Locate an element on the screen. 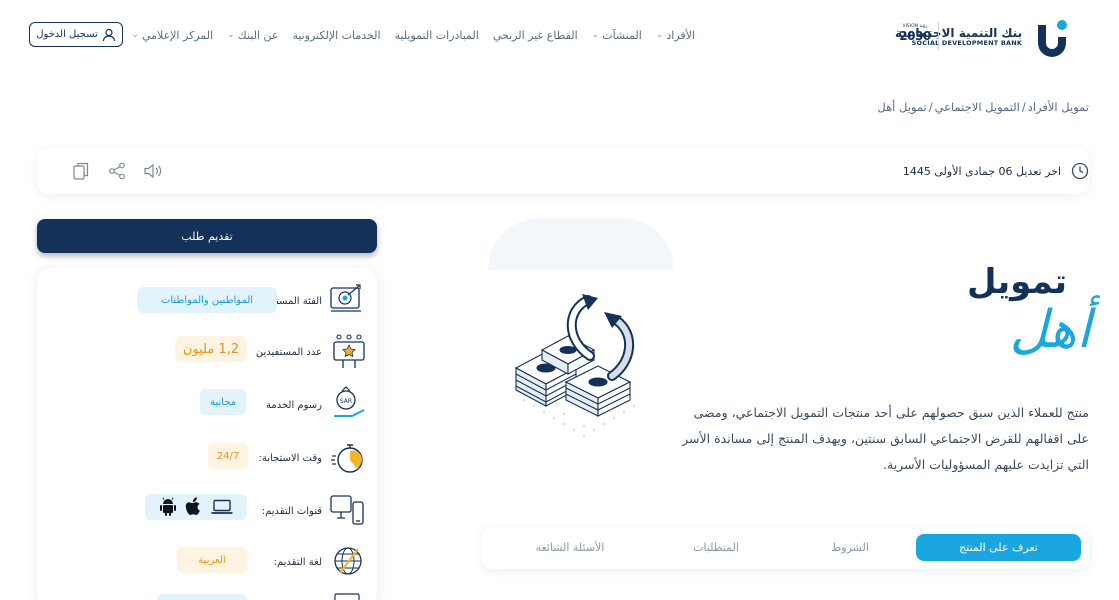 This screenshot has width=1119, height=600. share-icon is located at coordinates (117, 171).